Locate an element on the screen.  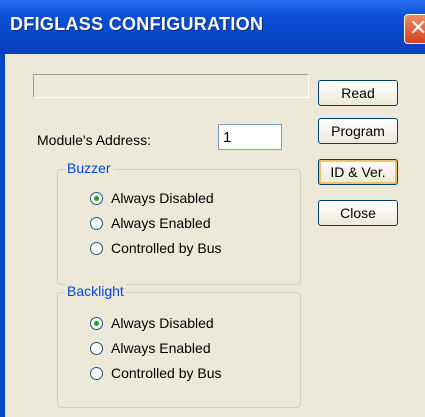
address-input is located at coordinates (250, 137).